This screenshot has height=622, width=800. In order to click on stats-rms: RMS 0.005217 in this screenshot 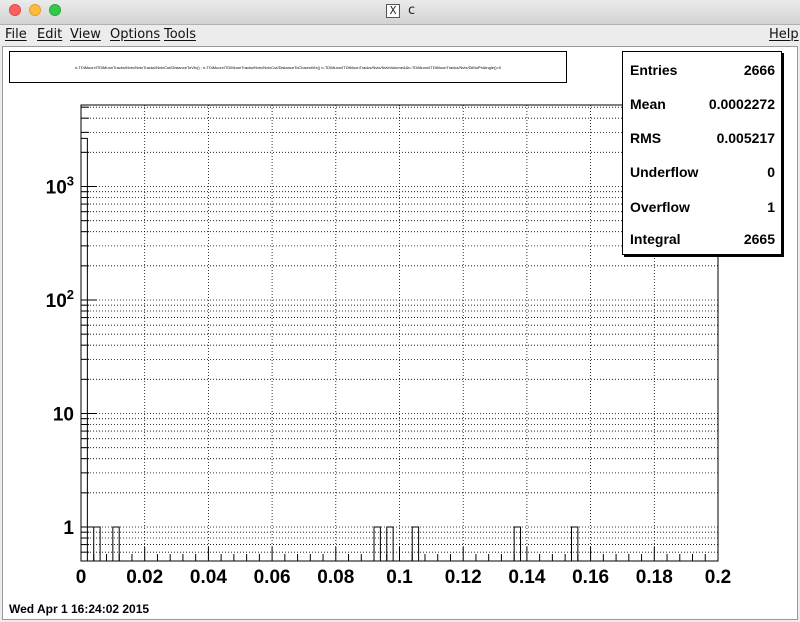, I will do `click(702, 140)`.